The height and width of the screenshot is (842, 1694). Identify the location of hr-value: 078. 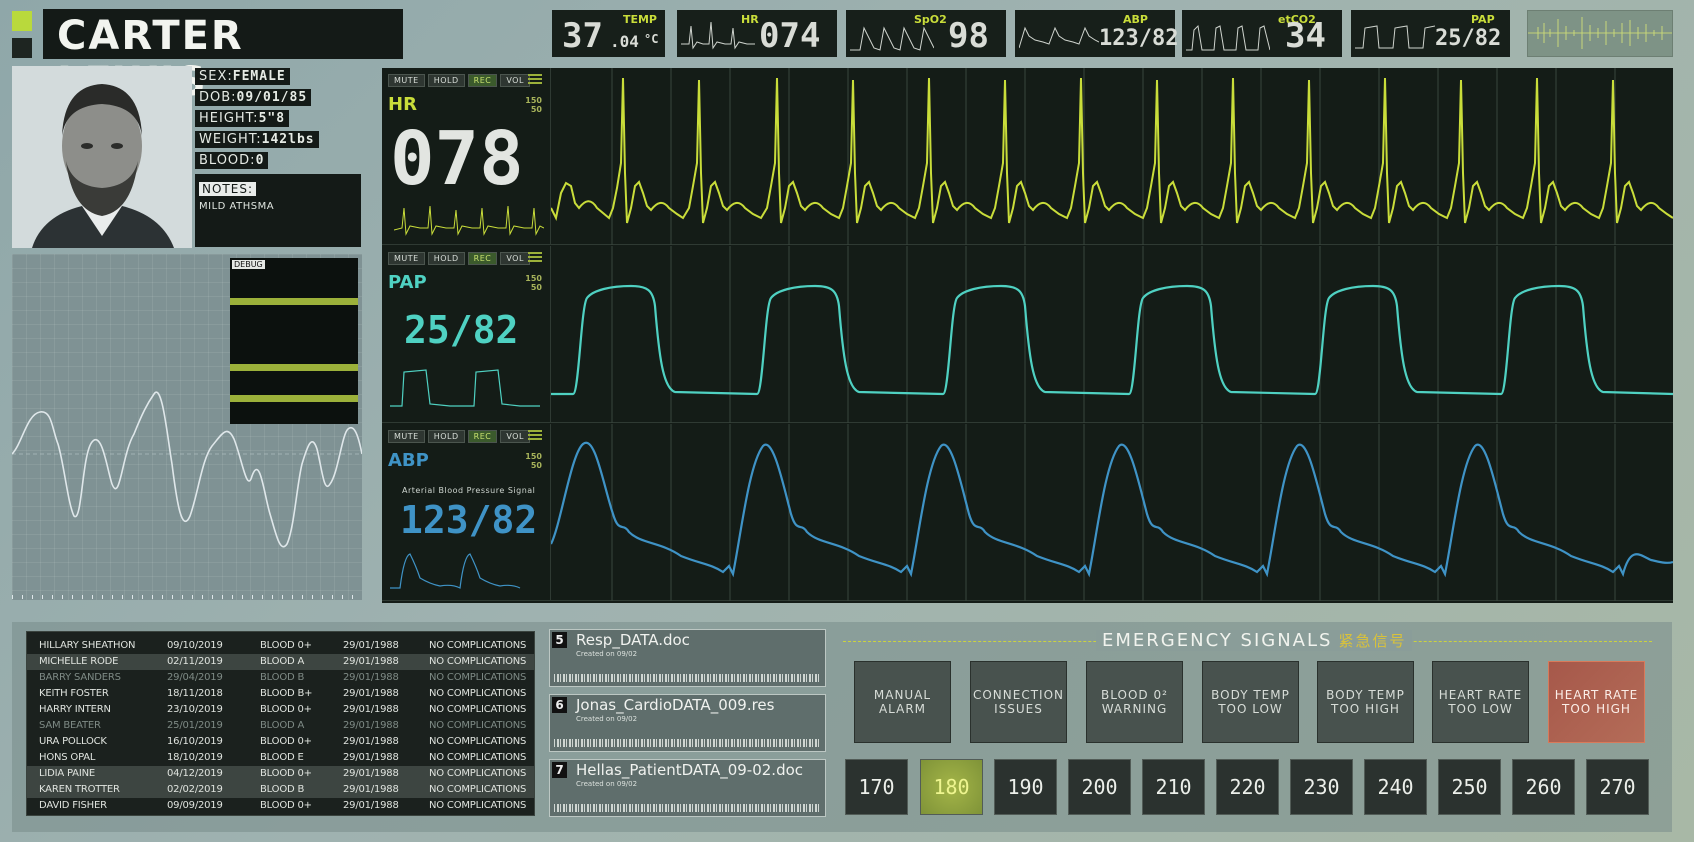
(457, 159).